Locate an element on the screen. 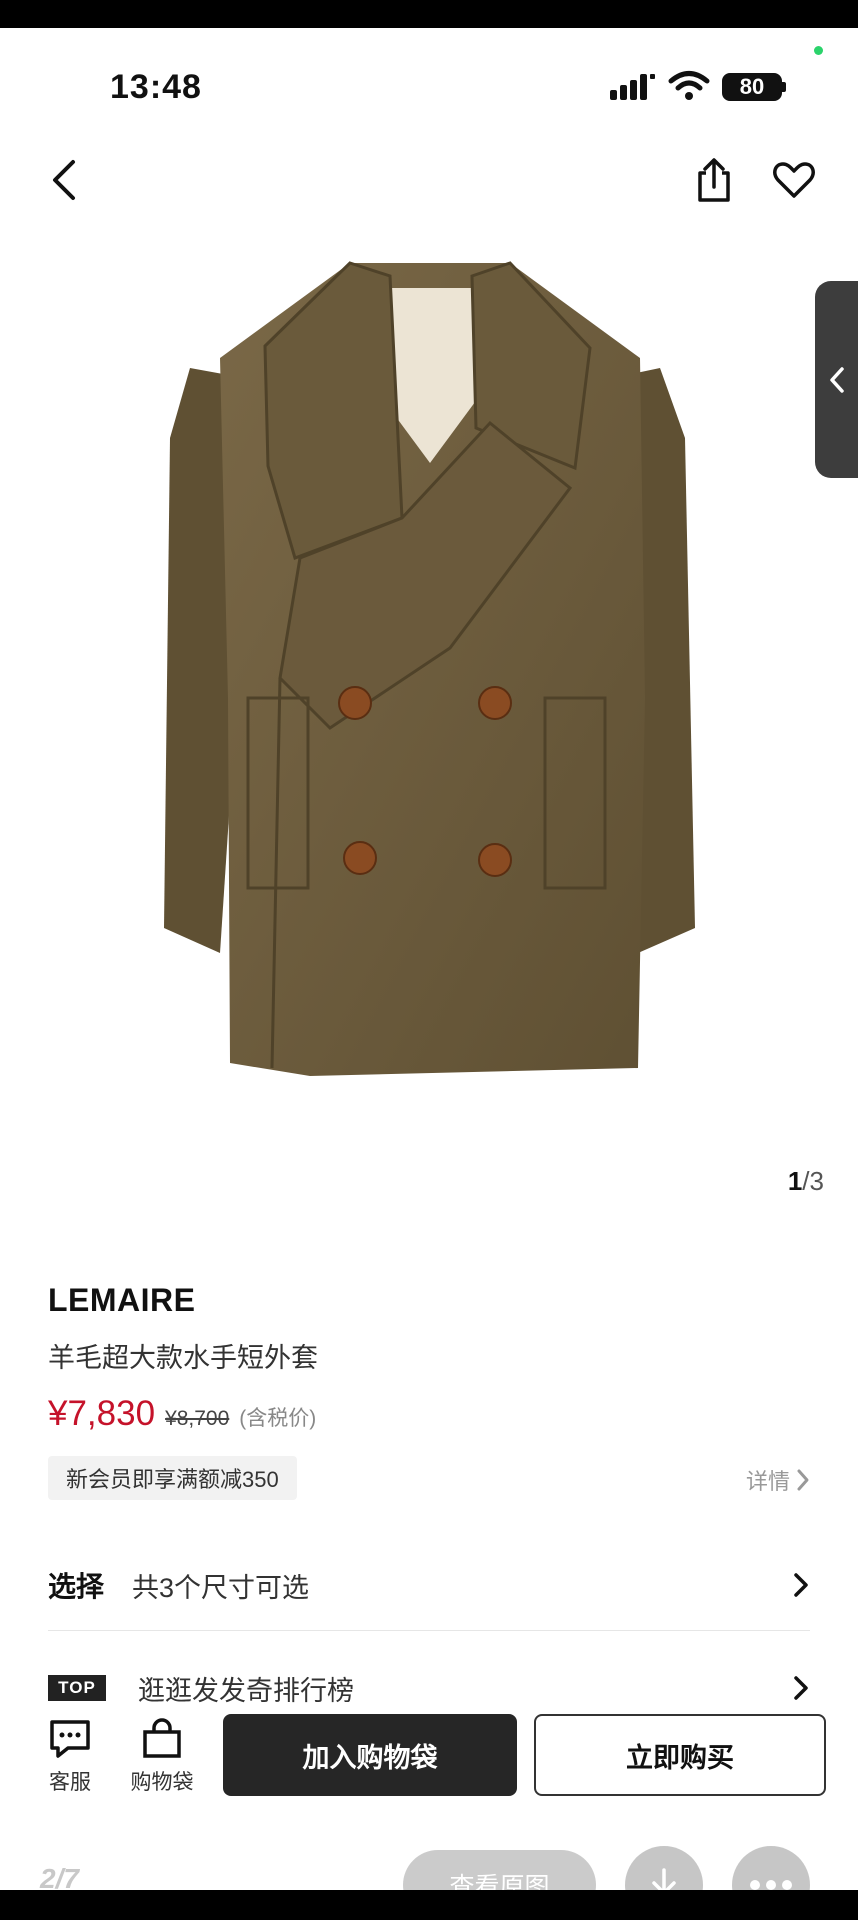 This screenshot has width=858, height=1920. status-time: 13:48 is located at coordinates (156, 87).